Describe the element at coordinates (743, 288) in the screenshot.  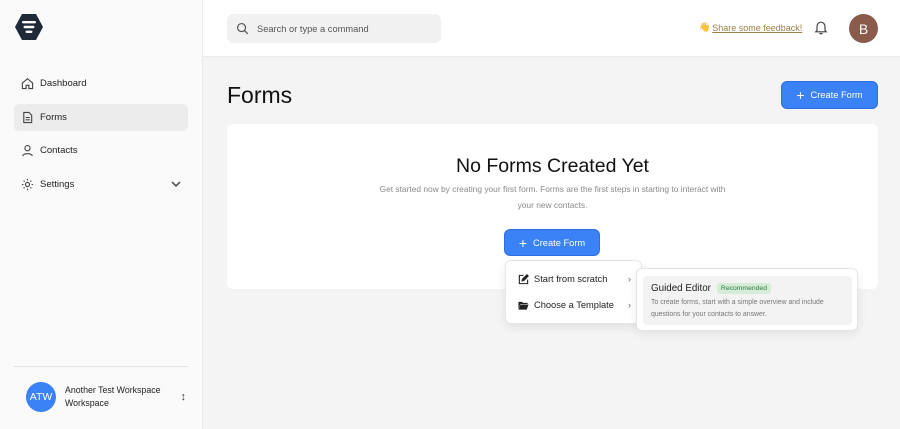
I see `recommended-badge: Recommended` at that location.